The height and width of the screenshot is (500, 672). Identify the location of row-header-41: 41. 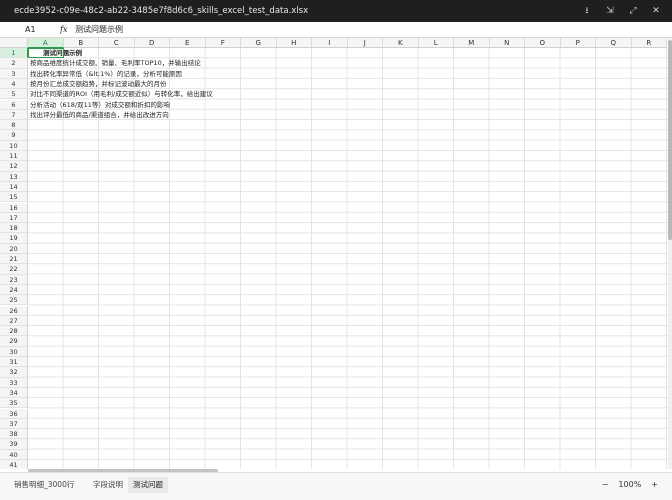
(14, 464).